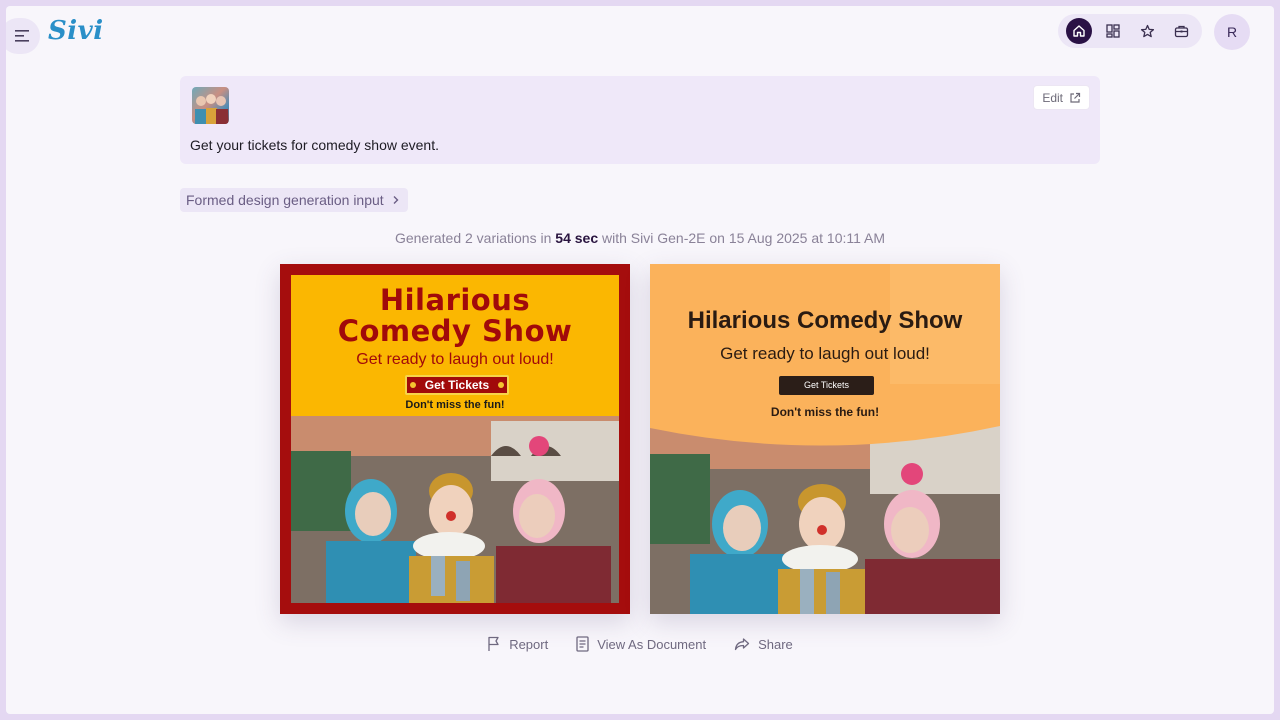 This screenshot has height=720, width=1280. I want to click on top-nav, so click(1130, 31).